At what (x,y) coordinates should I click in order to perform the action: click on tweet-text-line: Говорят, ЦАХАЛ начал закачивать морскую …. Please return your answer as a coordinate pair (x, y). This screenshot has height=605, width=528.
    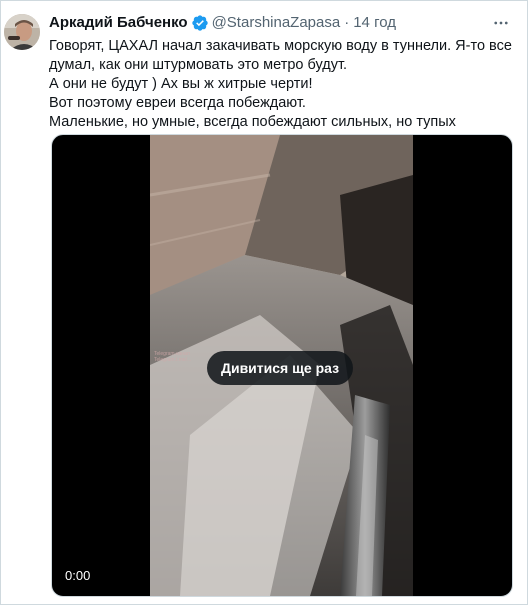
    Looking at the image, I should click on (280, 46).